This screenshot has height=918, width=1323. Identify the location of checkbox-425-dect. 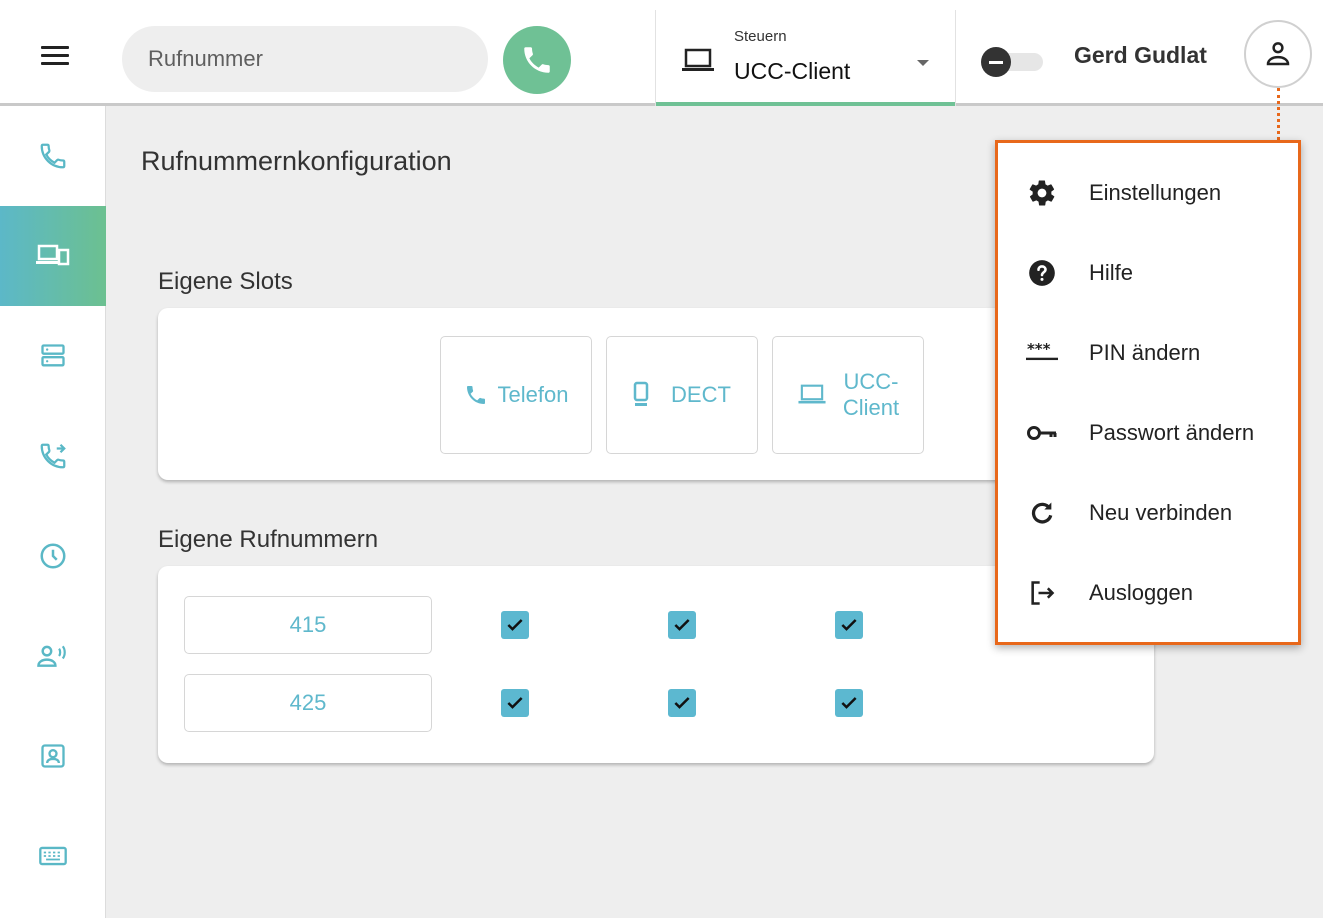
(682, 703).